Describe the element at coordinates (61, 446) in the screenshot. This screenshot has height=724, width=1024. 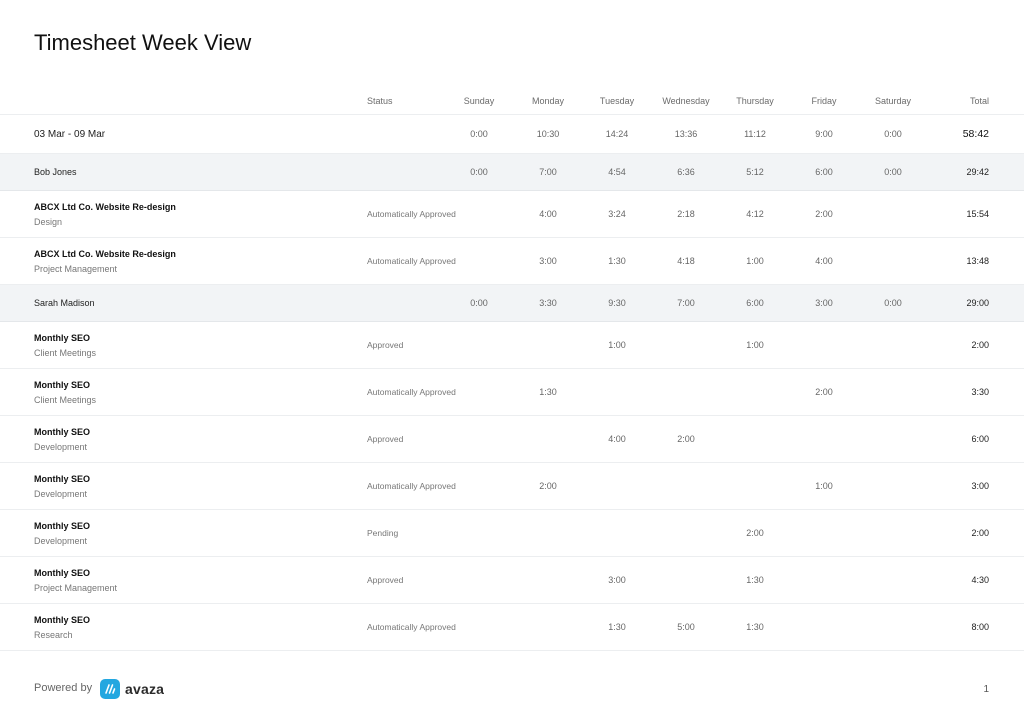
I see `task-name: Development` at that location.